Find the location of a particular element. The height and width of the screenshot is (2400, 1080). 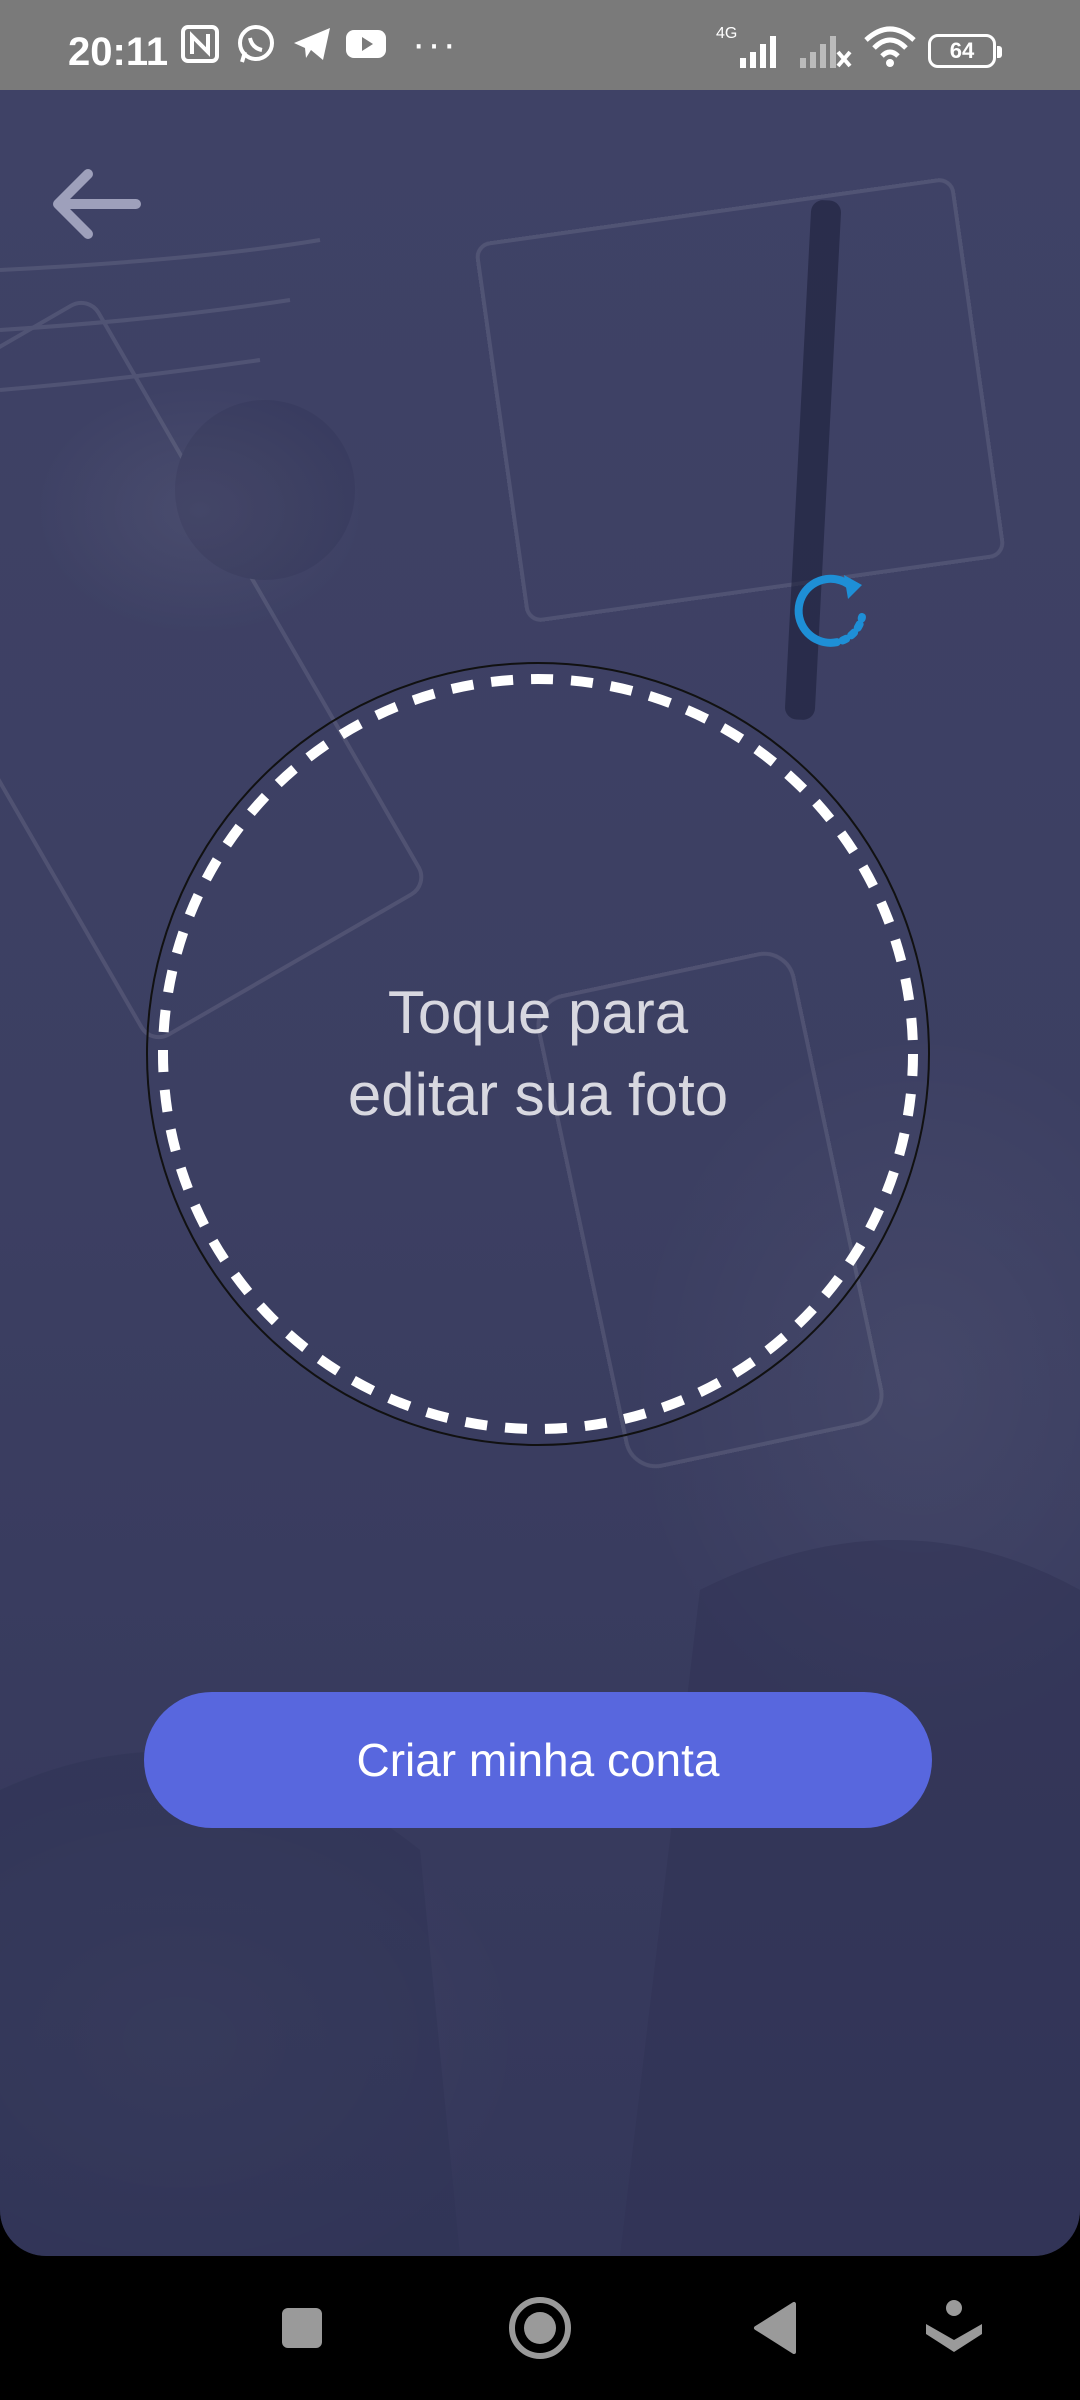

refresh-icon is located at coordinates (830, 610).